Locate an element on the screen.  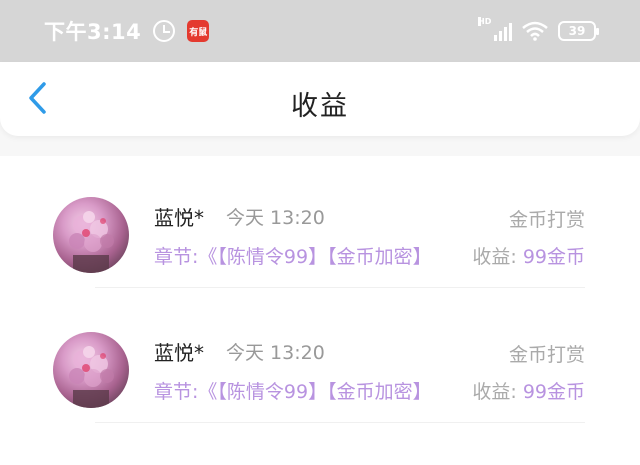
app-notification-icon: 有鼠 is located at coordinates (198, 31).